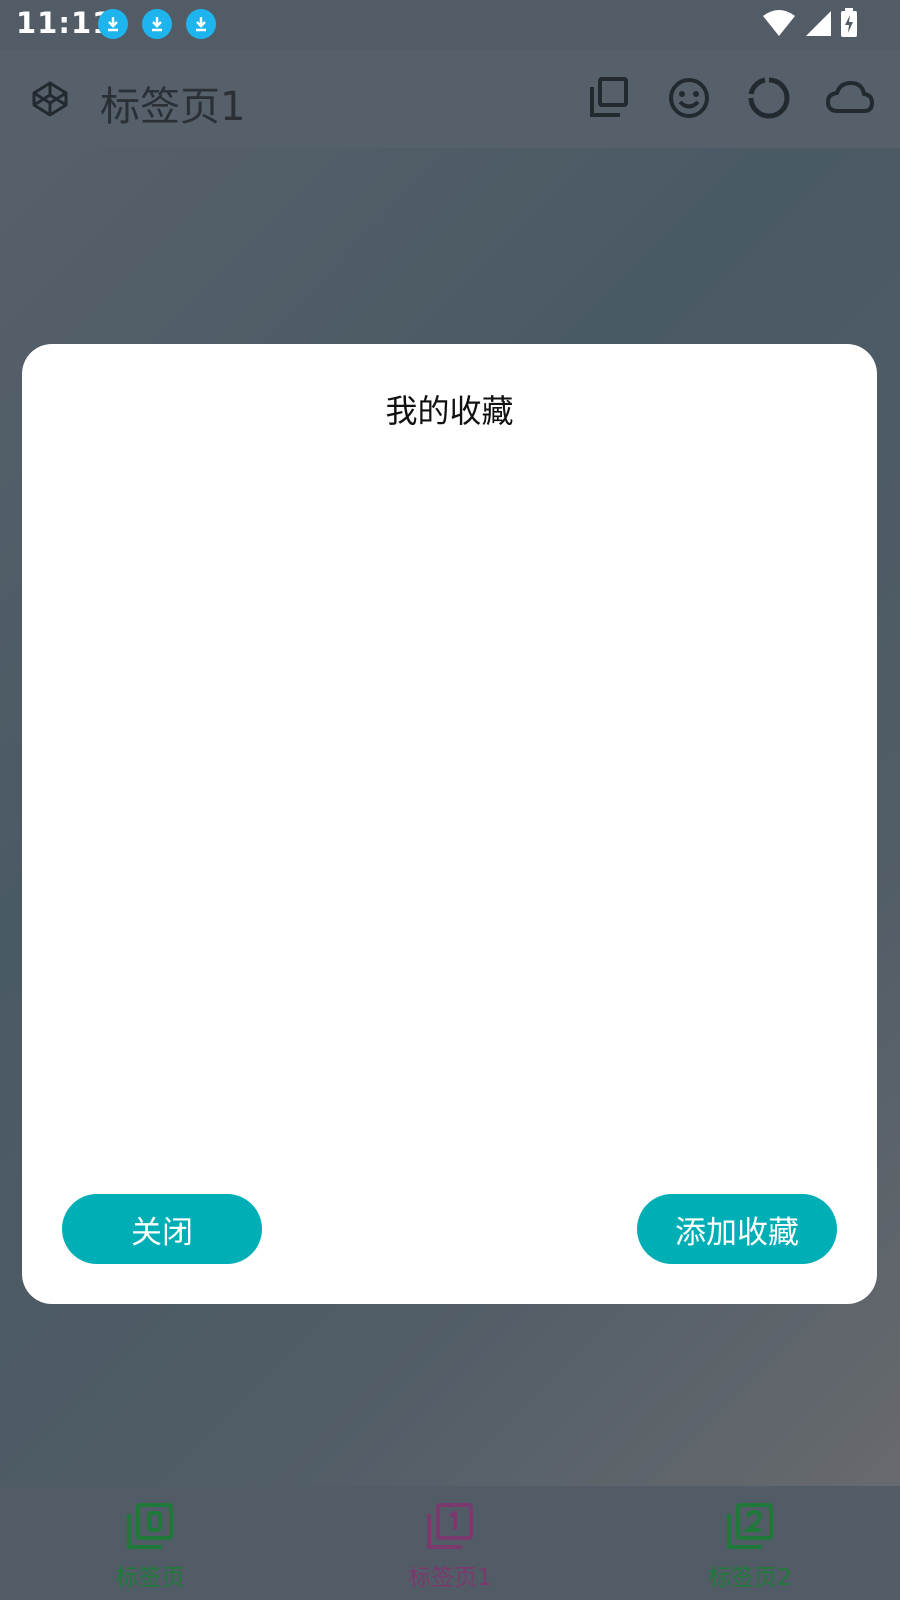 This screenshot has width=900, height=1600. Describe the element at coordinates (450, 99) in the screenshot. I see `app-toolbar: 标签页1` at that location.